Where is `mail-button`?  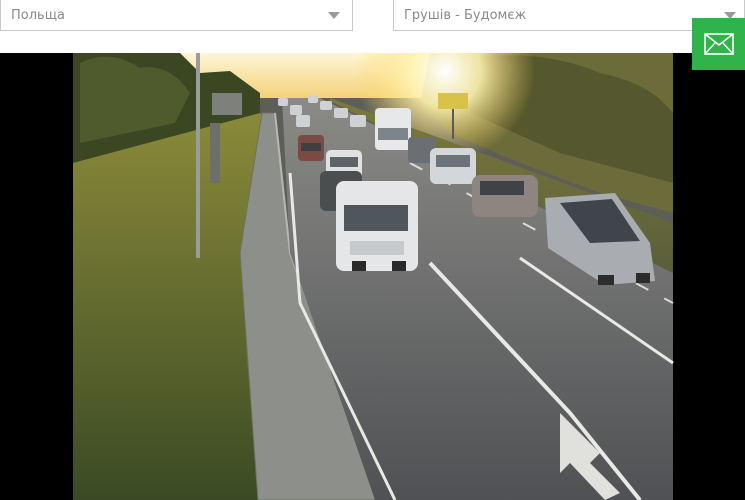 mail-button is located at coordinates (718, 44).